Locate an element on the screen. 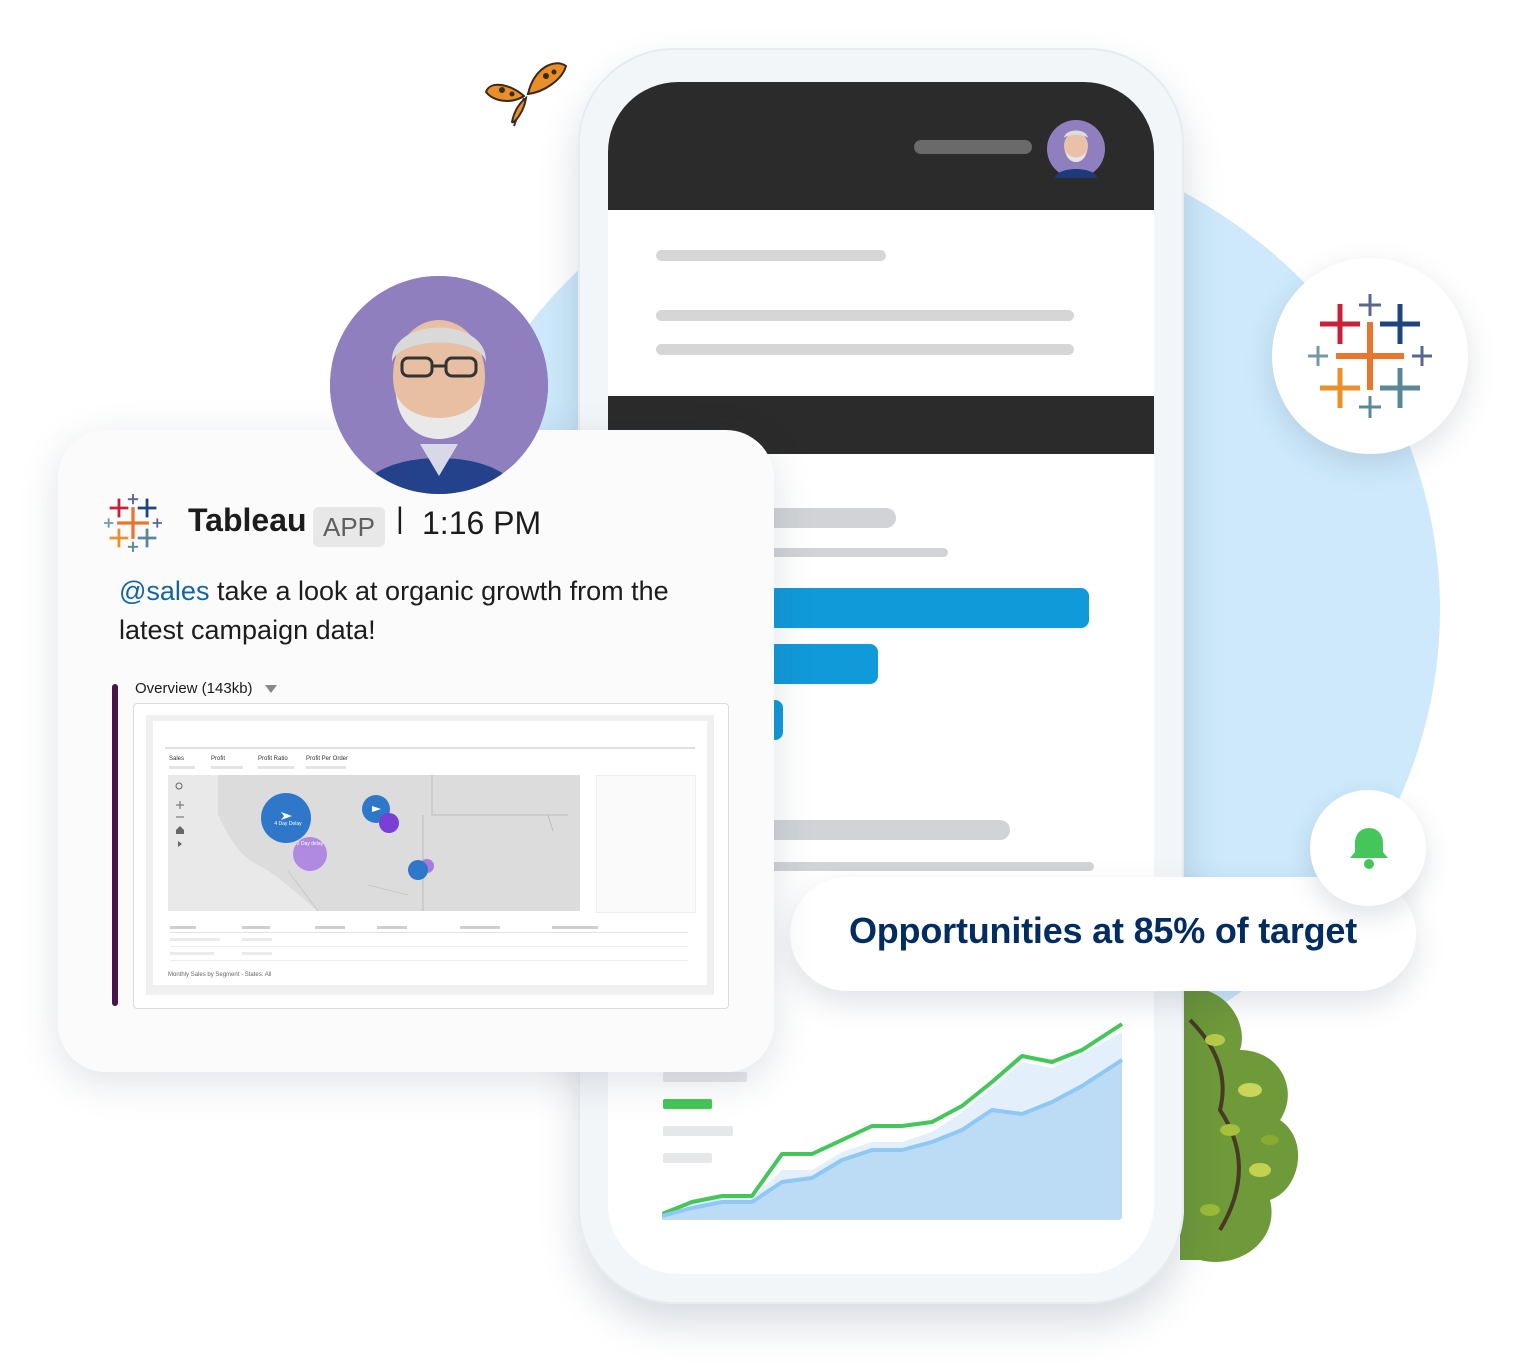  bubble-label: 4 Day Delay is located at coordinates (288, 824).